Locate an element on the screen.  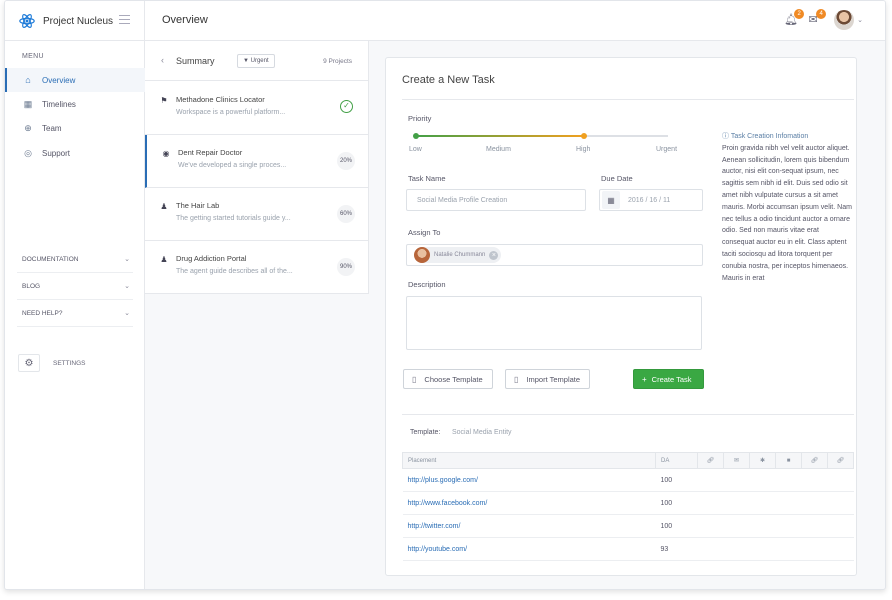
table-row: http://www.facebook.com/ 100 is located at coordinates (628, 503).